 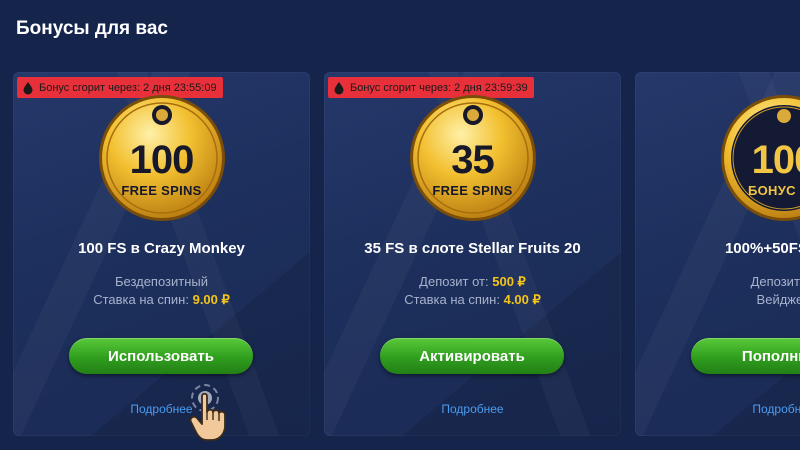 I want to click on activate-bonus-button: Активировать, so click(x=472, y=356).